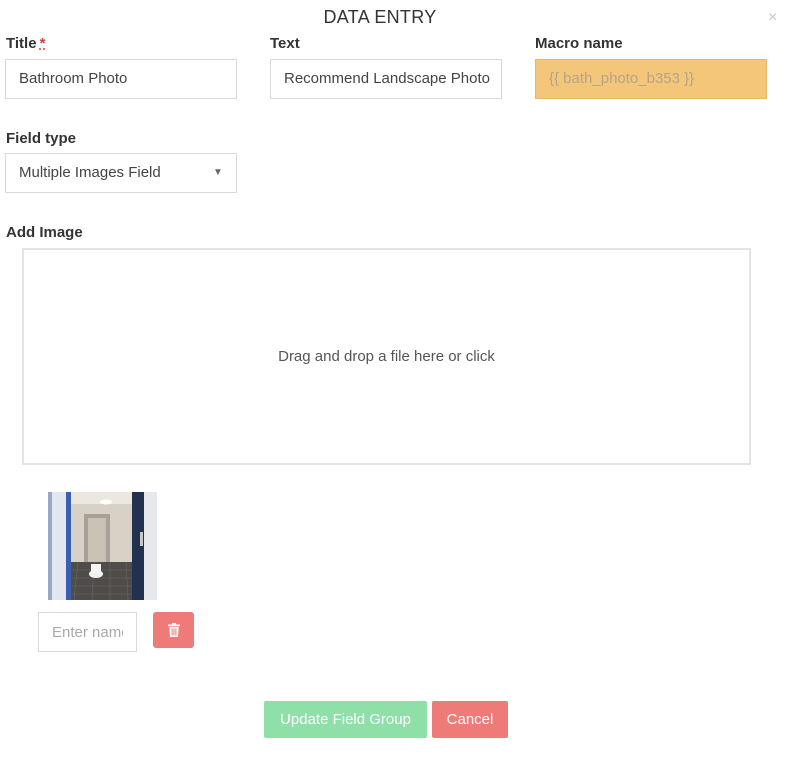 Image resolution: width=800 pixels, height=757 pixels. I want to click on image-name-input, so click(87, 632).